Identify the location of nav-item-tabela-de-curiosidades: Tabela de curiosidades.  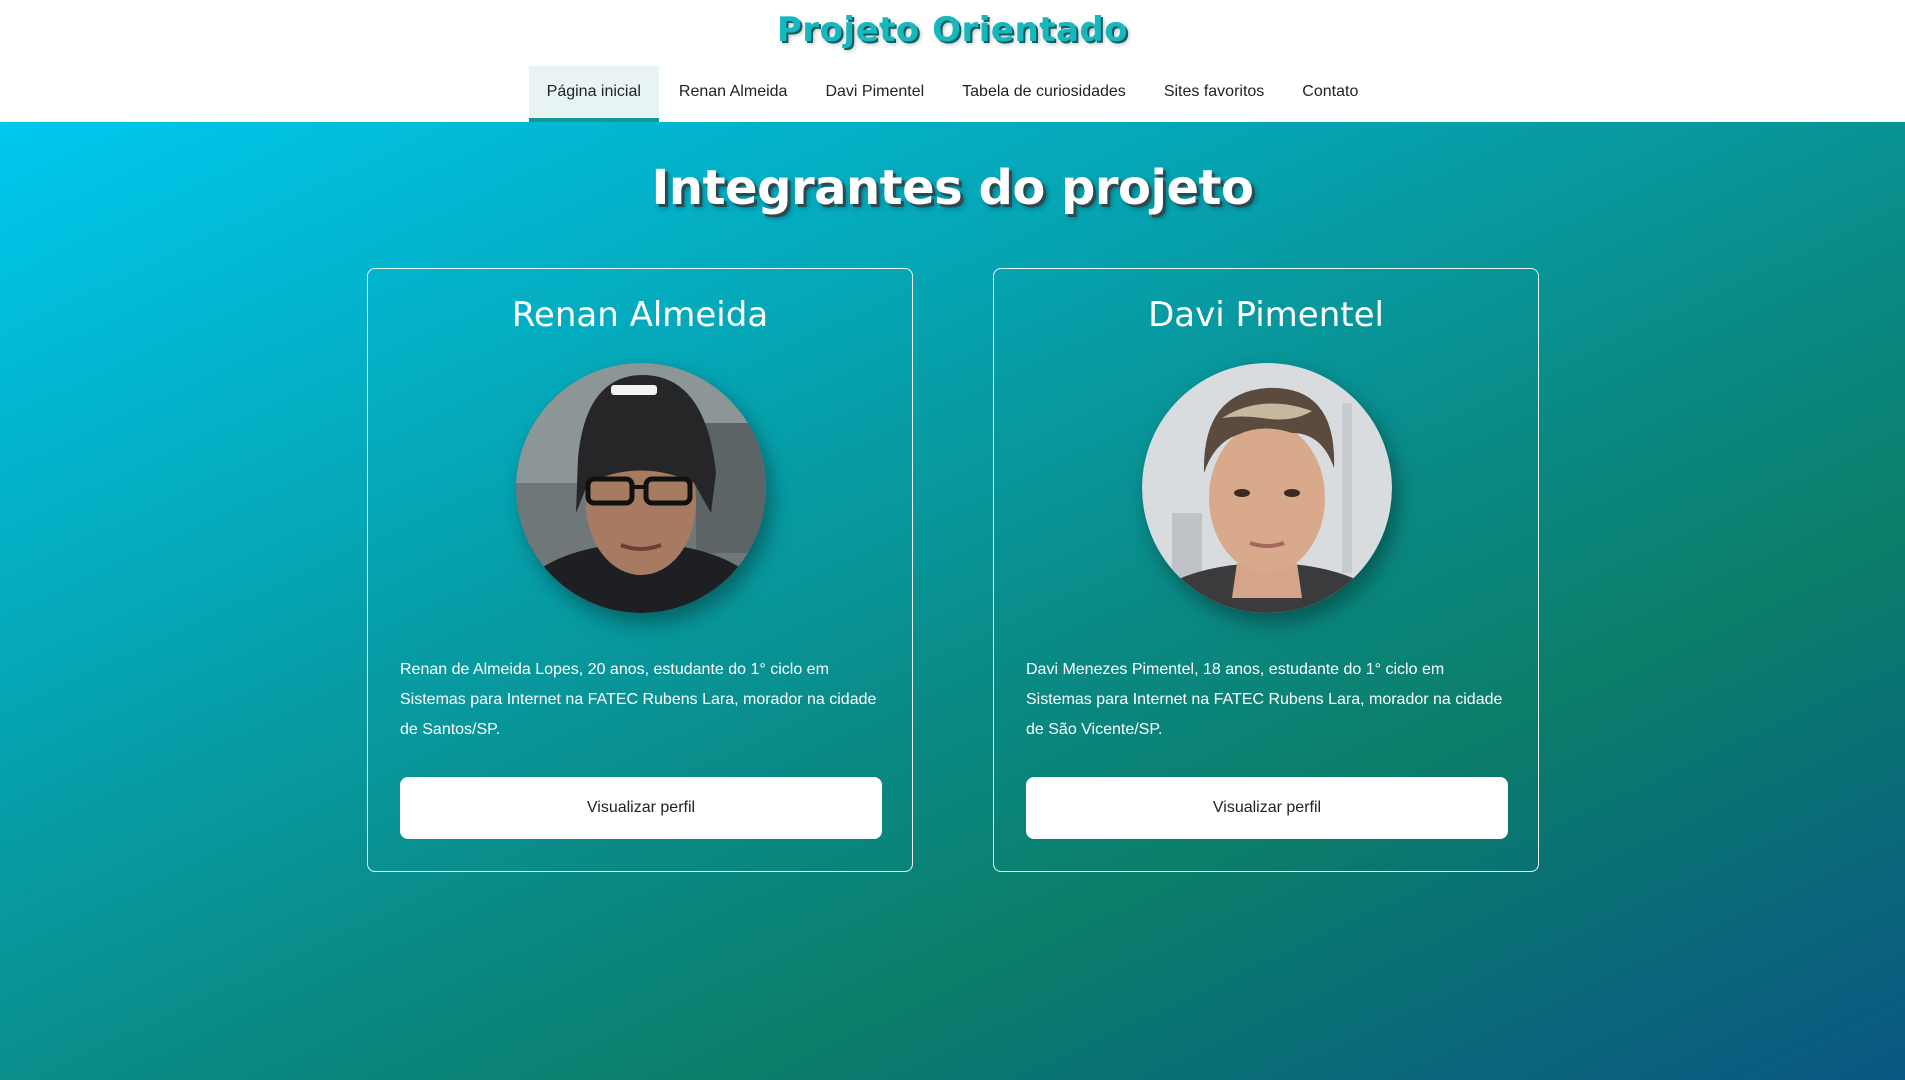
(1044, 94).